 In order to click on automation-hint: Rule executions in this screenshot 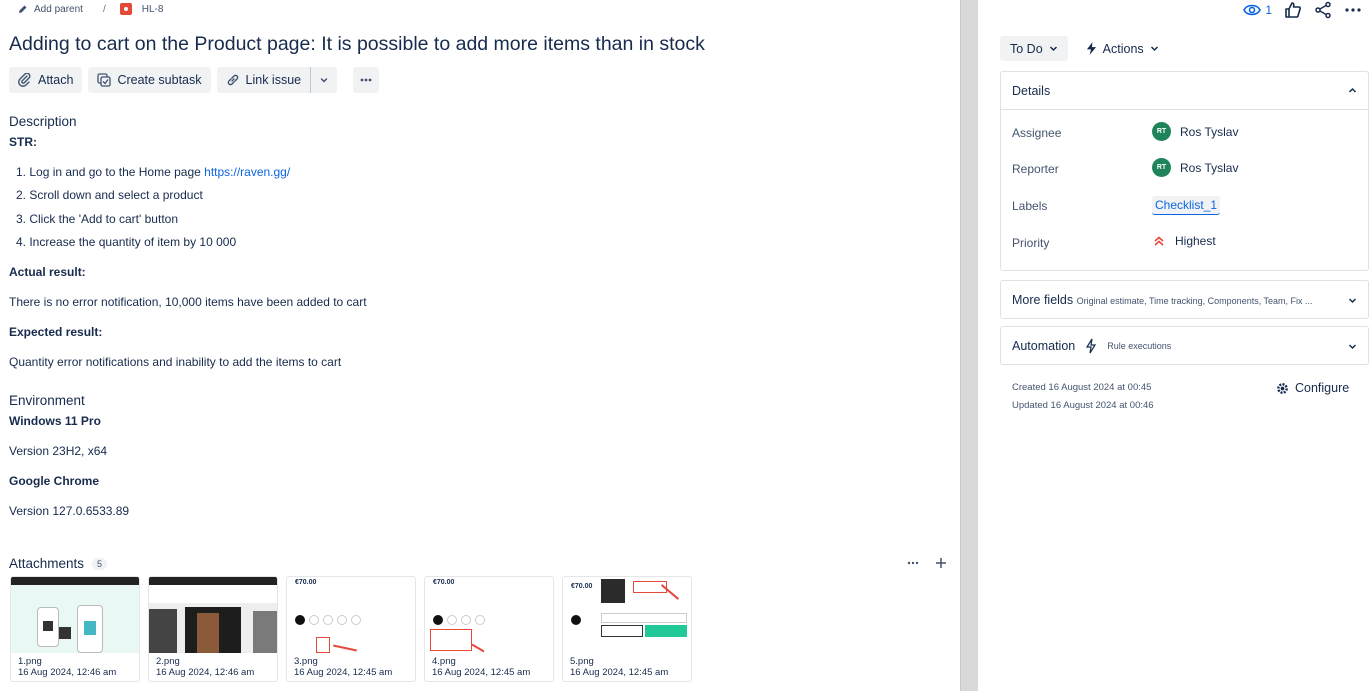, I will do `click(1139, 346)`.